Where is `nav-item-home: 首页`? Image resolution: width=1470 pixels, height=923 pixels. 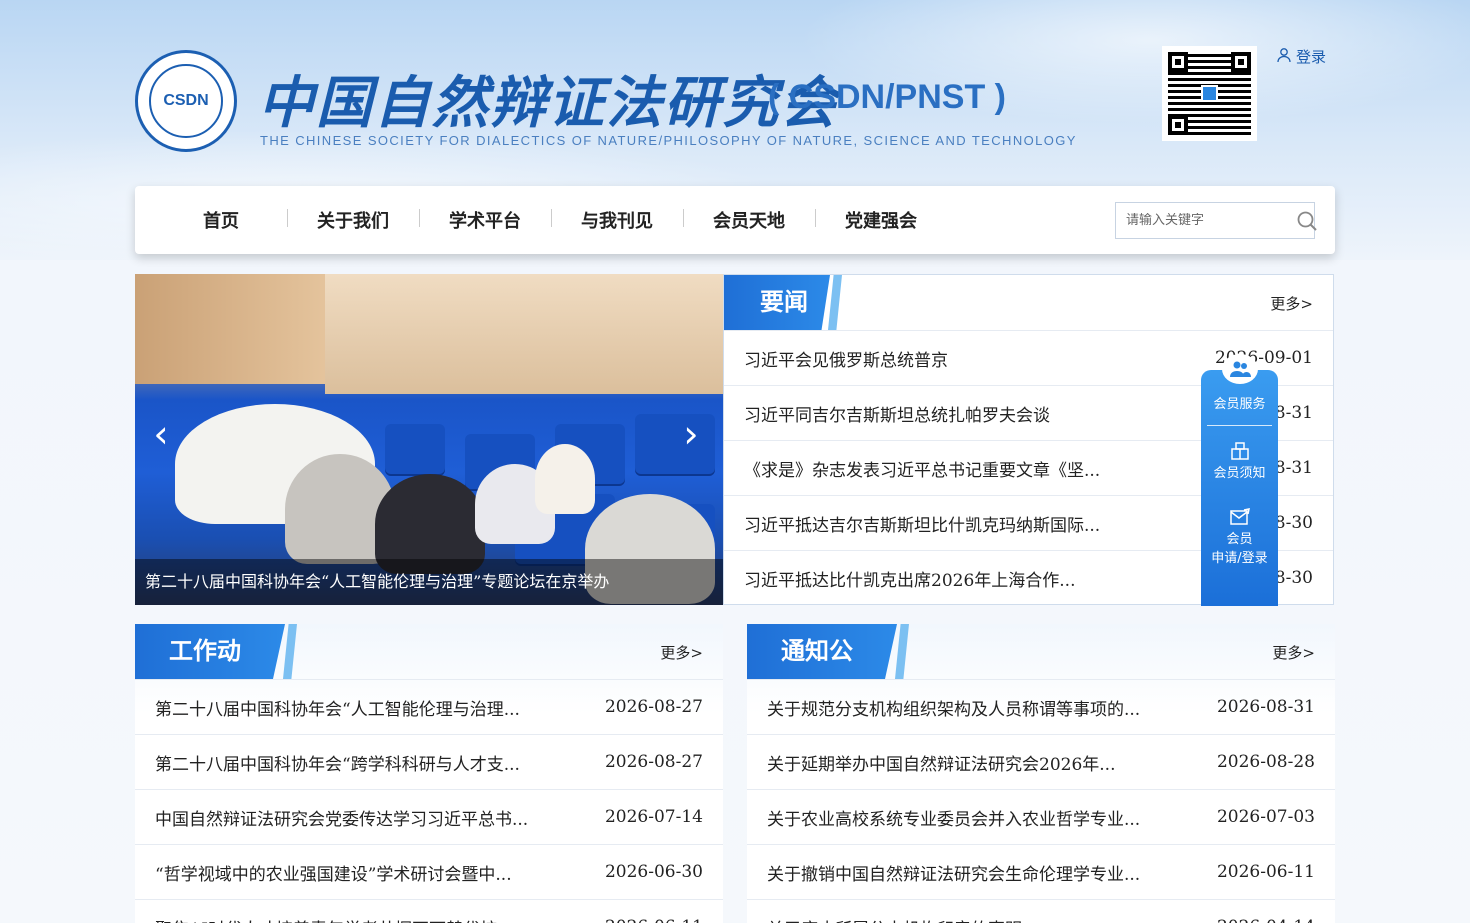
nav-item-home: 首页 is located at coordinates (221, 220).